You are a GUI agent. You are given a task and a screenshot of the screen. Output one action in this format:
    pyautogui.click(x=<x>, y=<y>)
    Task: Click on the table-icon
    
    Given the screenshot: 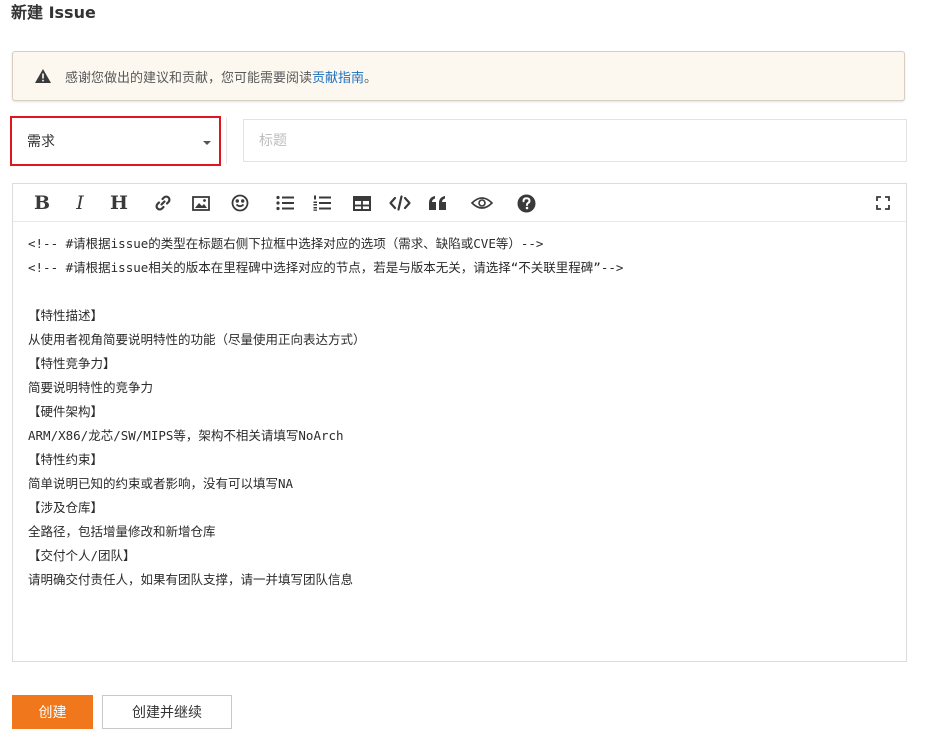 What is the action you would take?
    pyautogui.click(x=362, y=203)
    